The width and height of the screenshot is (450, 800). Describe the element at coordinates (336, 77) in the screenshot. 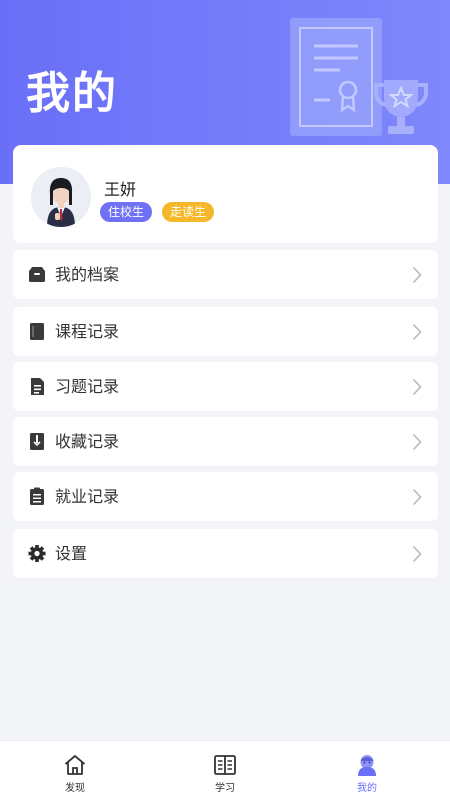

I see `certificate-icon` at that location.